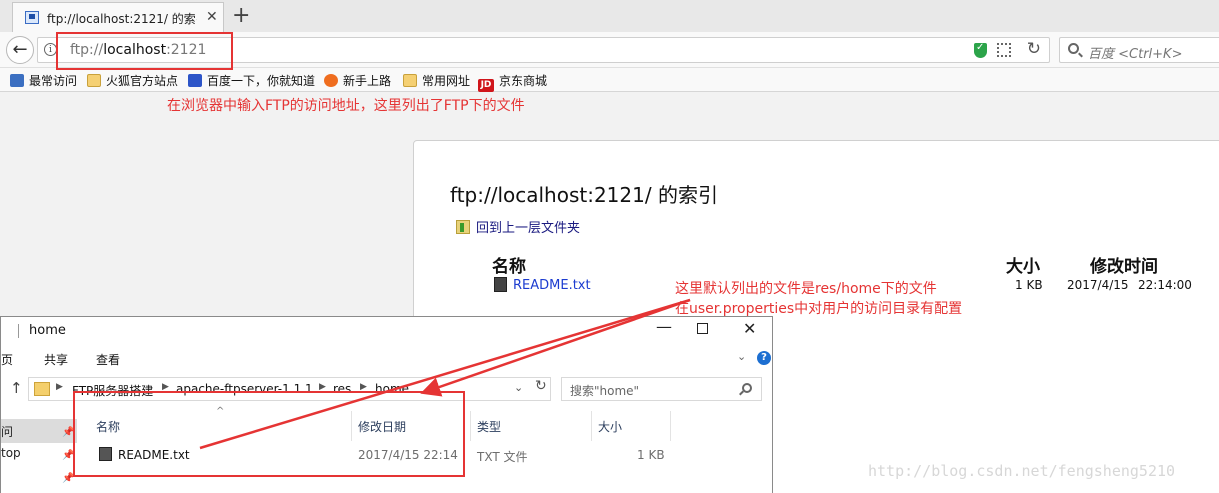  What do you see at coordinates (436, 80) in the screenshot?
I see `bookmark-common-sites: 常用网址` at bounding box center [436, 80].